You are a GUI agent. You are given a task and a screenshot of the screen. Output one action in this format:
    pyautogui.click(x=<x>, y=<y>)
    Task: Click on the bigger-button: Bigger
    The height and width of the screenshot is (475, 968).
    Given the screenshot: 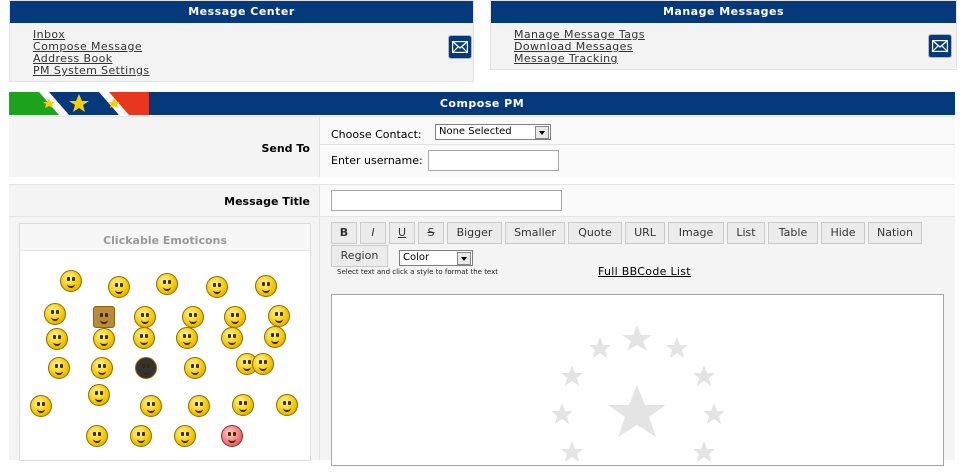 What is the action you would take?
    pyautogui.click(x=474, y=233)
    